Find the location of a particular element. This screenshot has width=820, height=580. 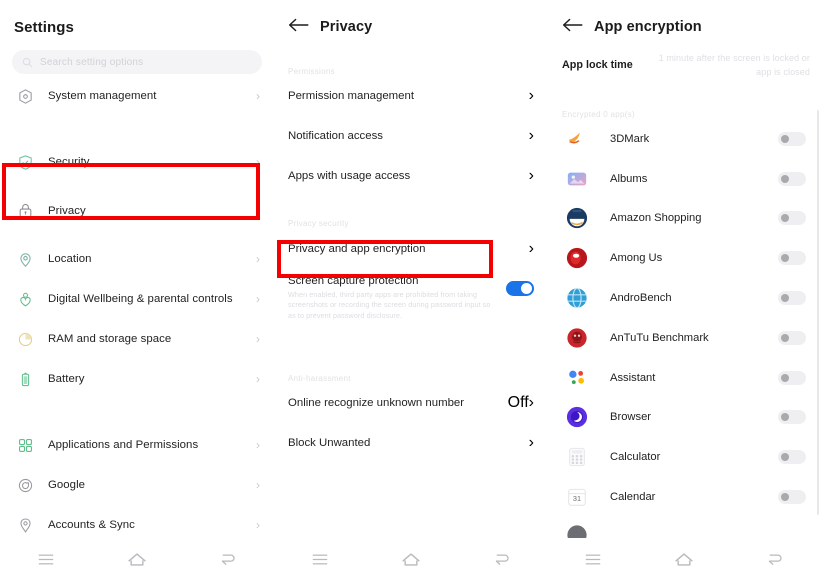

sidebar-item-applications-permissions: Applications and Permissions › is located at coordinates (137, 445).